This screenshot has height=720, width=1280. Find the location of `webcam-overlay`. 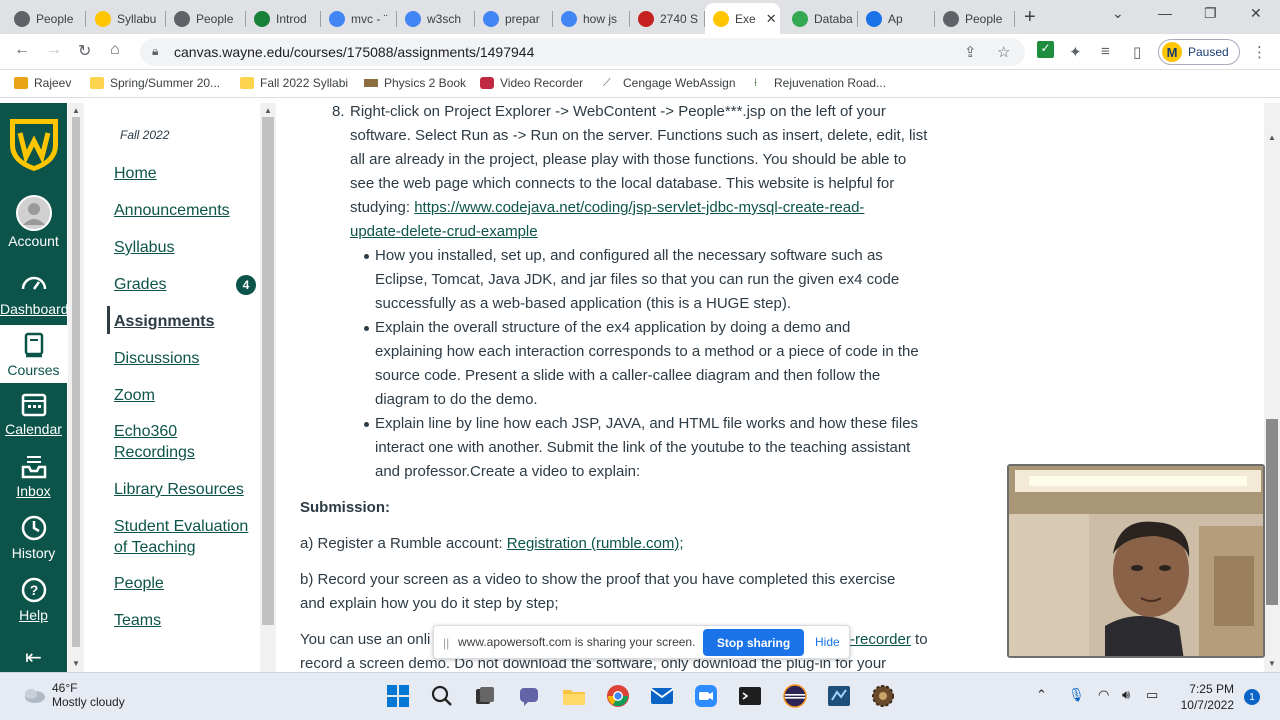

webcam-overlay is located at coordinates (1136, 561).